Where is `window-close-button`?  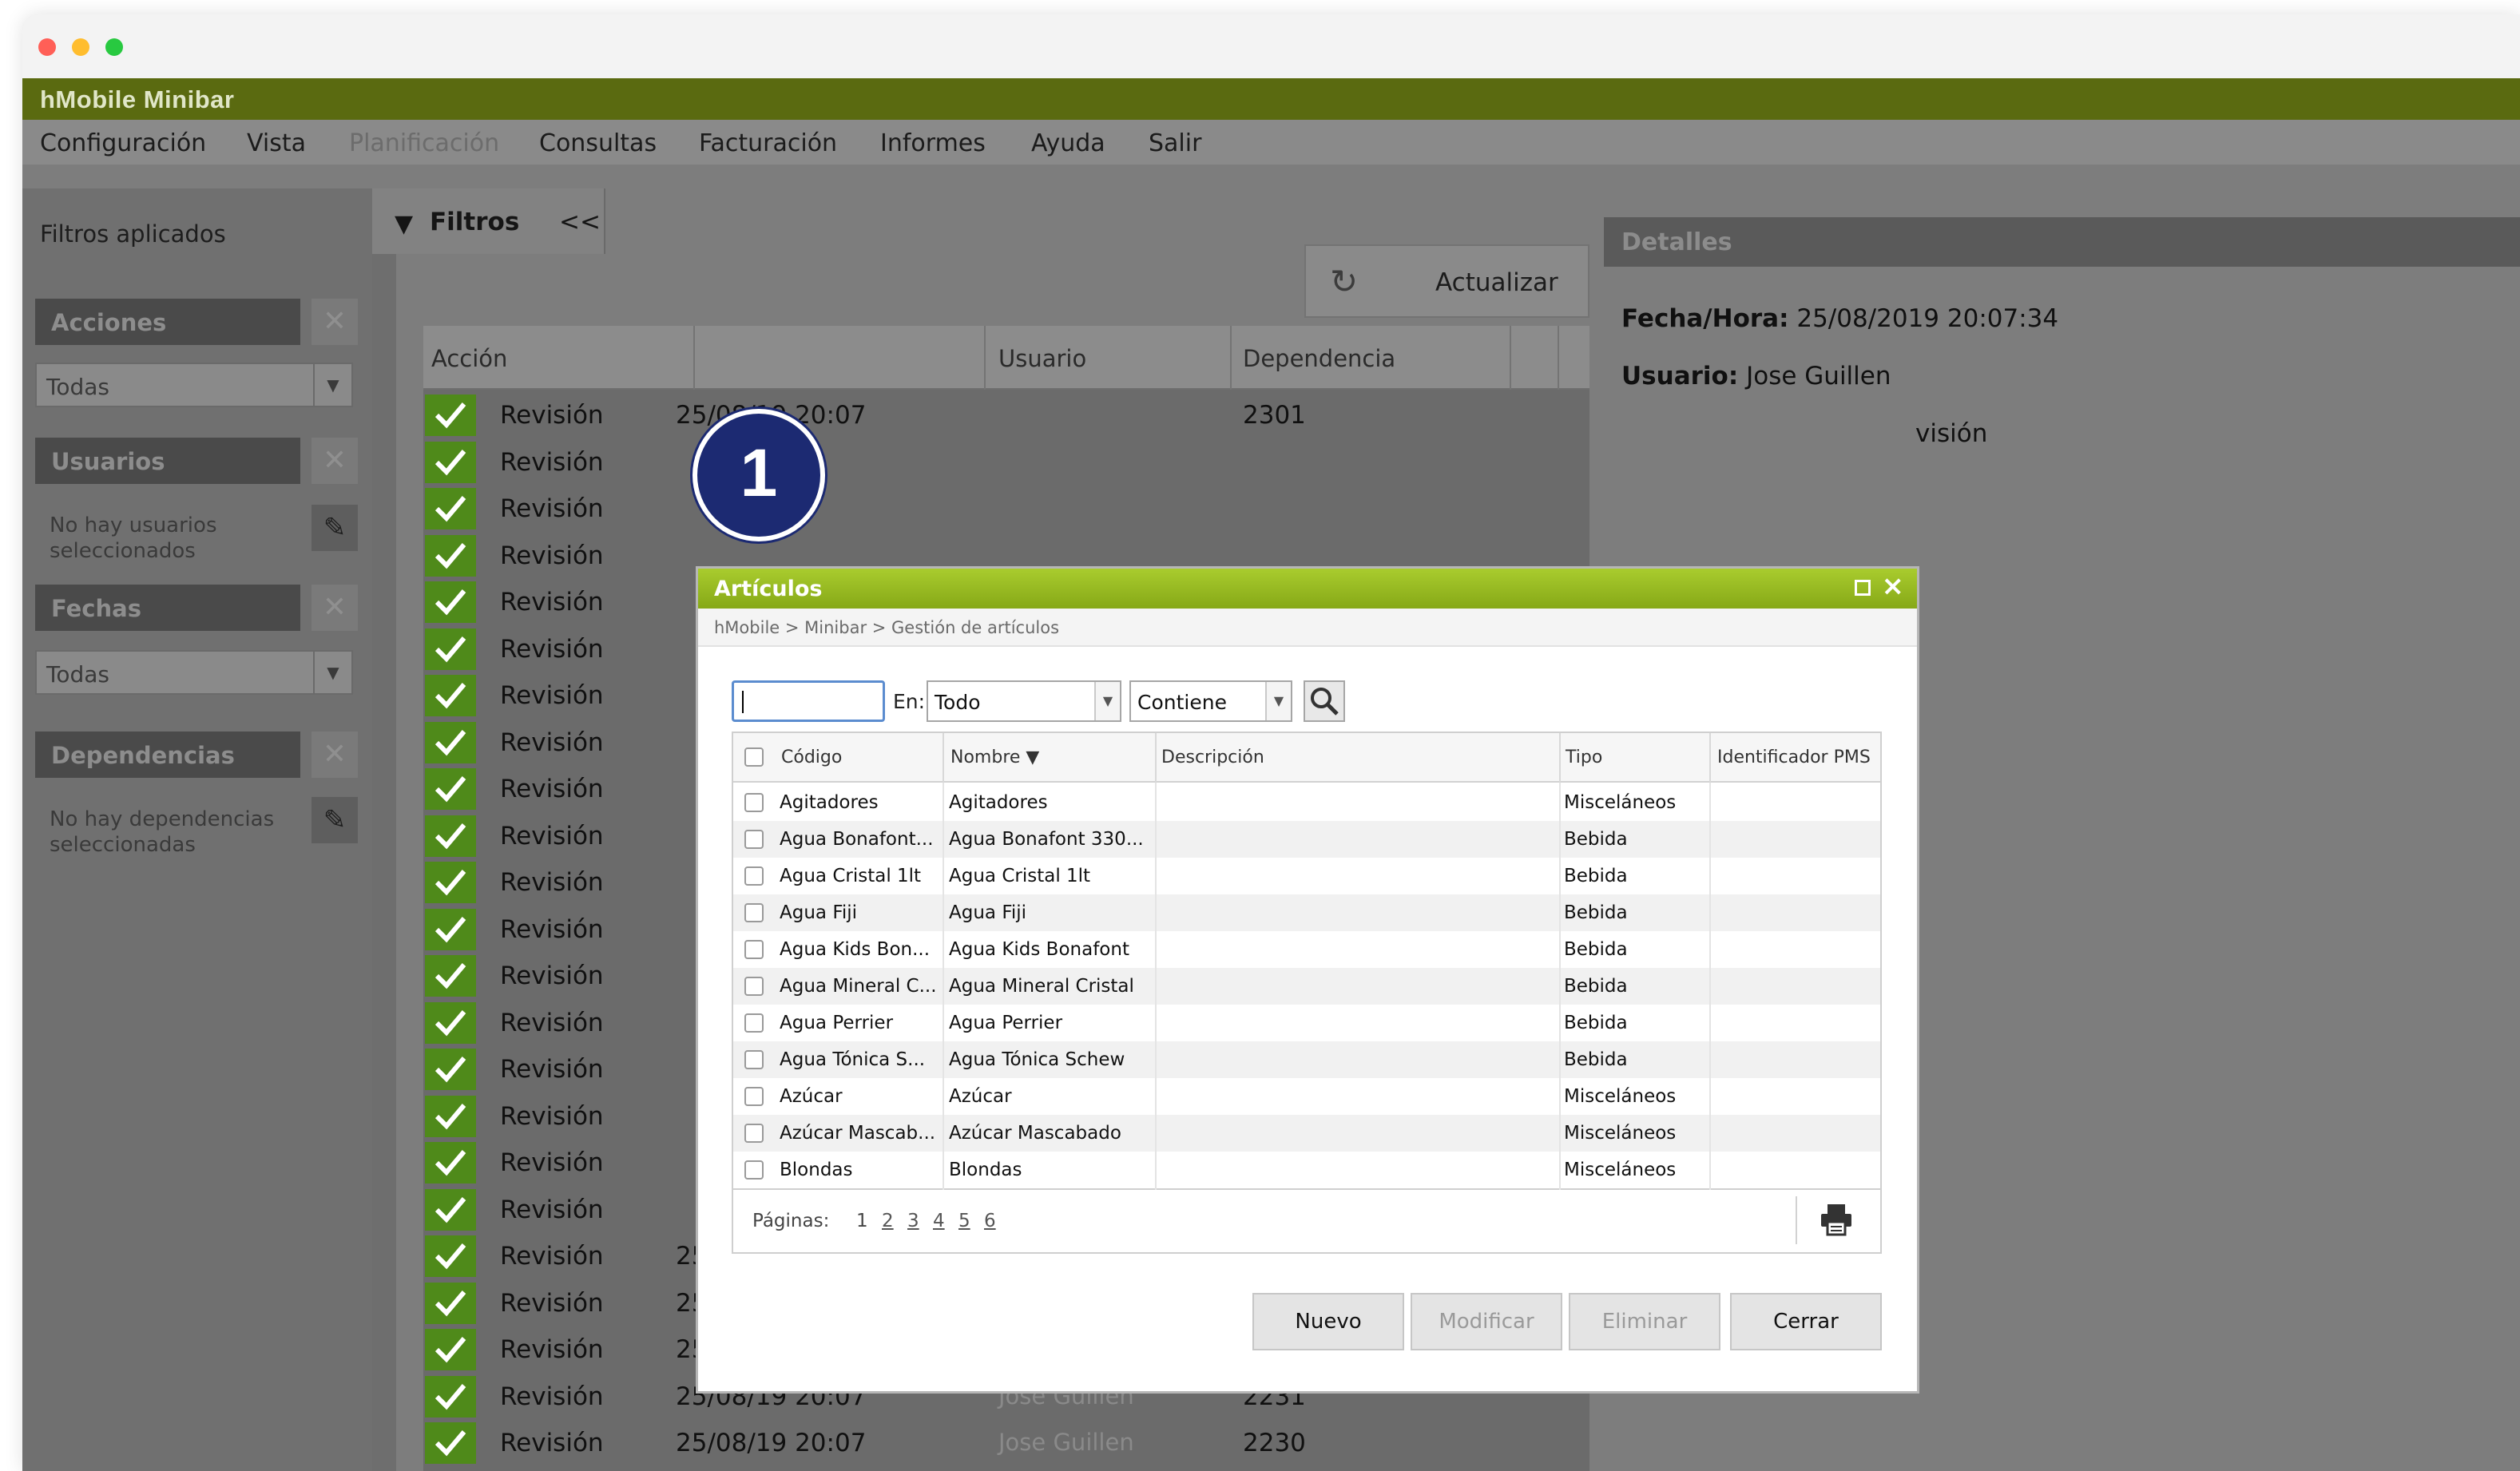 window-close-button is located at coordinates (47, 47).